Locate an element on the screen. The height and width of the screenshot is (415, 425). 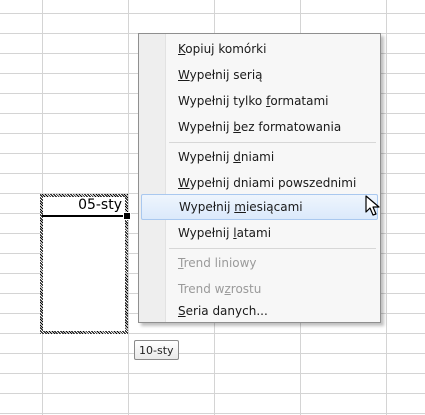
menu-item-label: ypełnij serią is located at coordinates (226, 75).